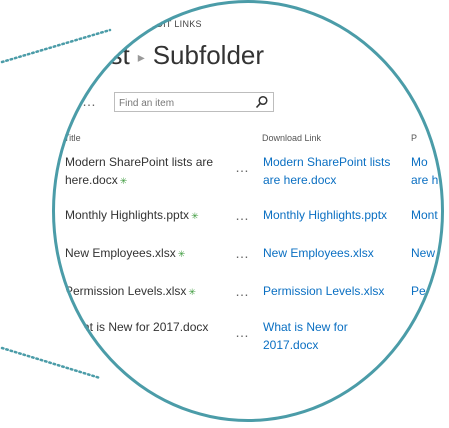  What do you see at coordinates (338, 253) in the screenshot?
I see `download-link: New Employees.xlsx` at bounding box center [338, 253].